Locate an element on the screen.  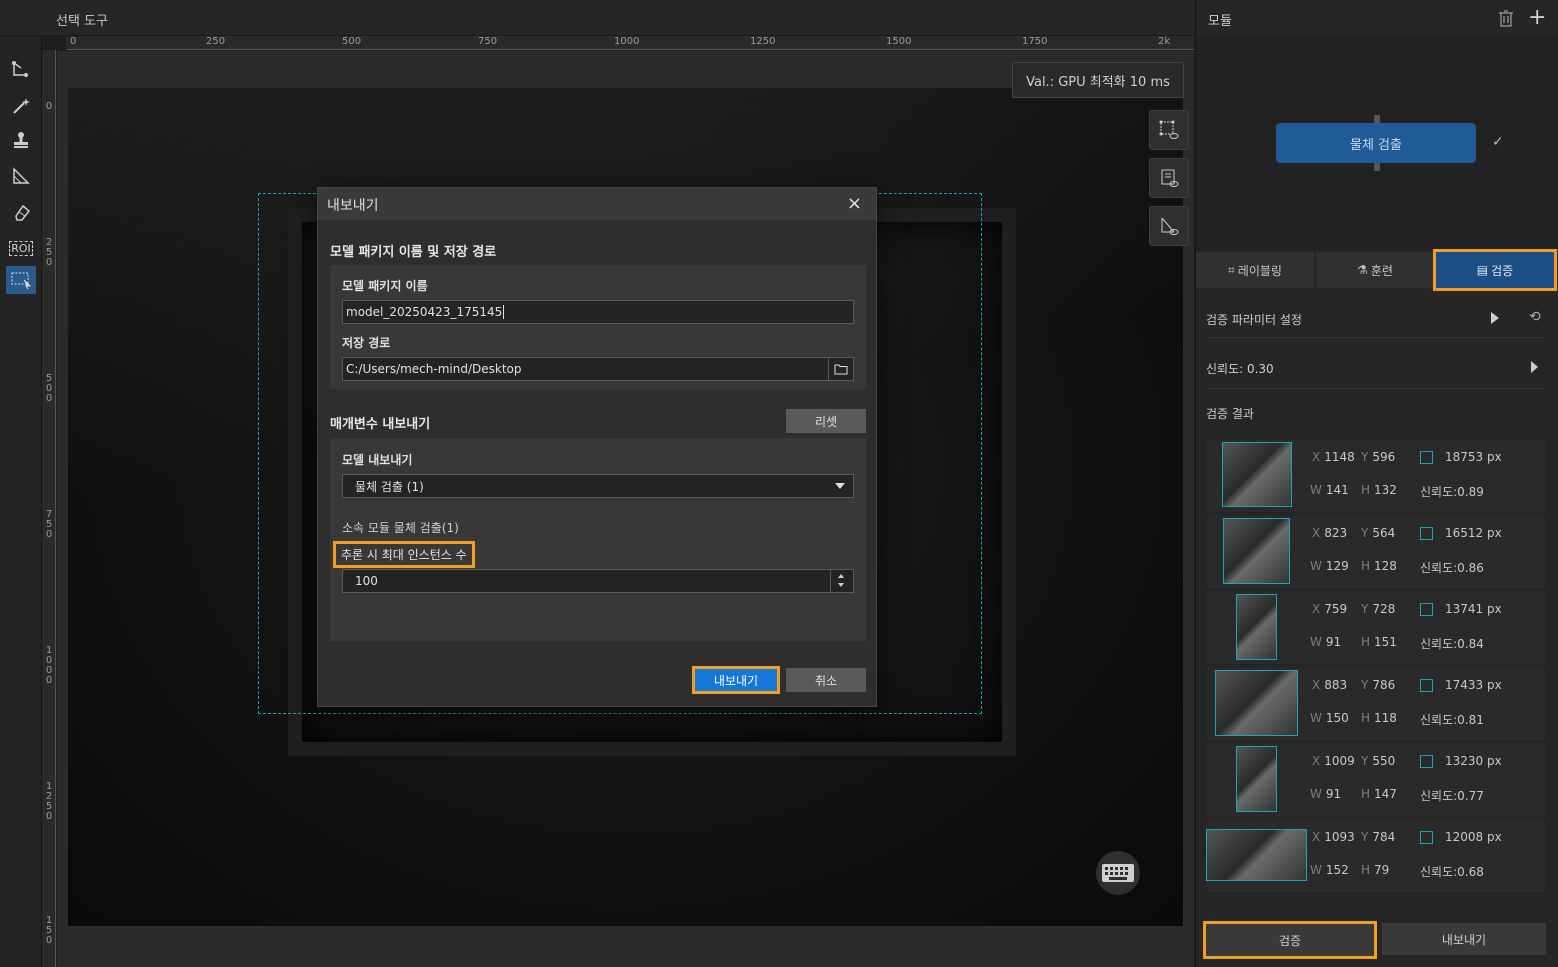
ruler-tick-label: 750 is located at coordinates (488, 41).